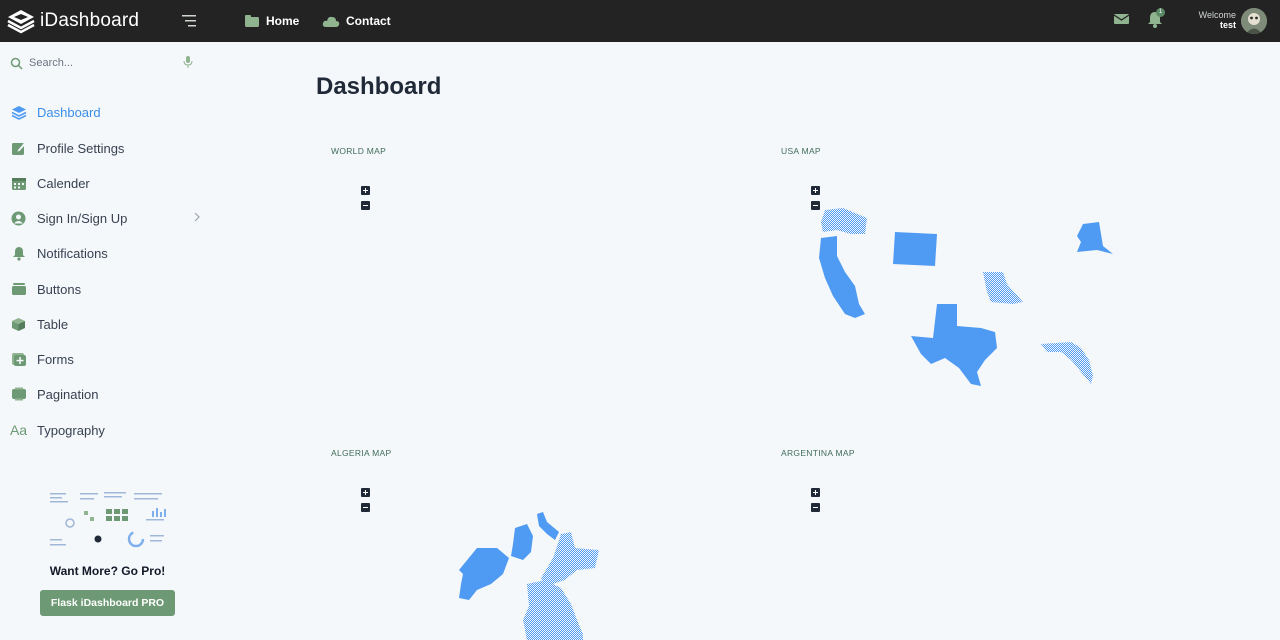 Image resolution: width=1280 pixels, height=640 pixels. Describe the element at coordinates (640, 21) in the screenshot. I see `top-navbar: iDashboard Home Contact 1 Welcome test` at that location.